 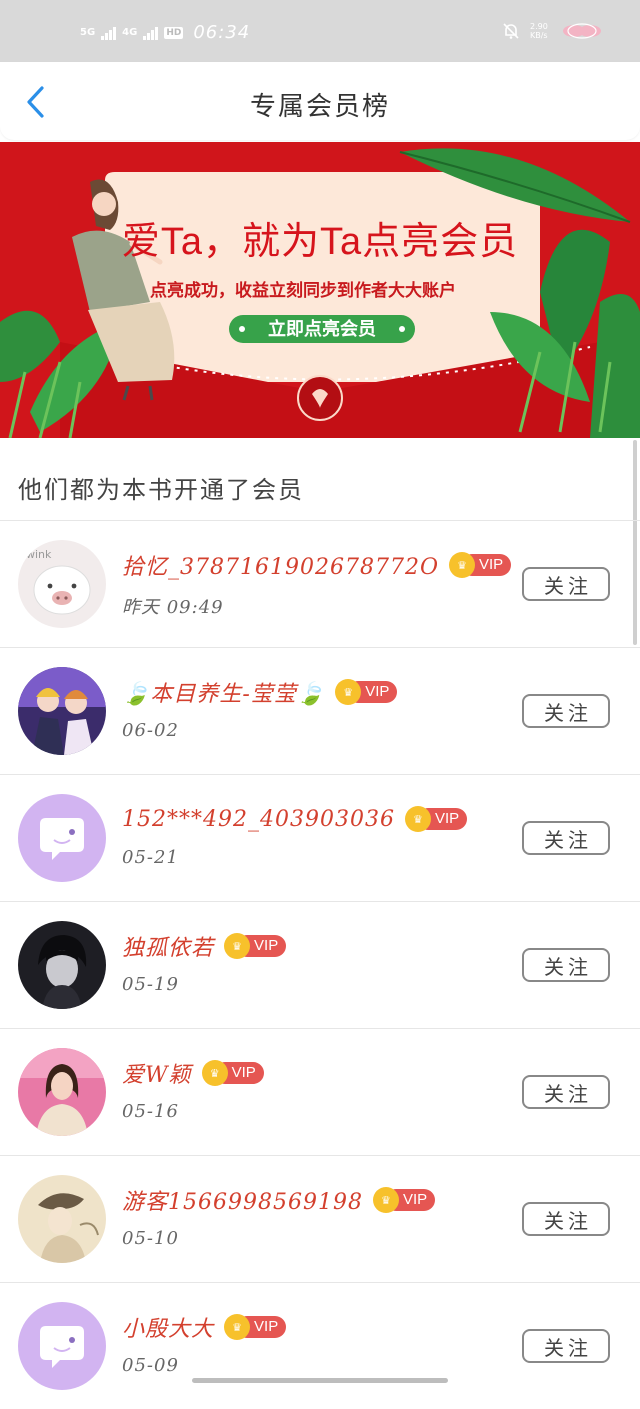 What do you see at coordinates (161, 490) in the screenshot?
I see `section-title: 他们都为本书开通了会员` at bounding box center [161, 490].